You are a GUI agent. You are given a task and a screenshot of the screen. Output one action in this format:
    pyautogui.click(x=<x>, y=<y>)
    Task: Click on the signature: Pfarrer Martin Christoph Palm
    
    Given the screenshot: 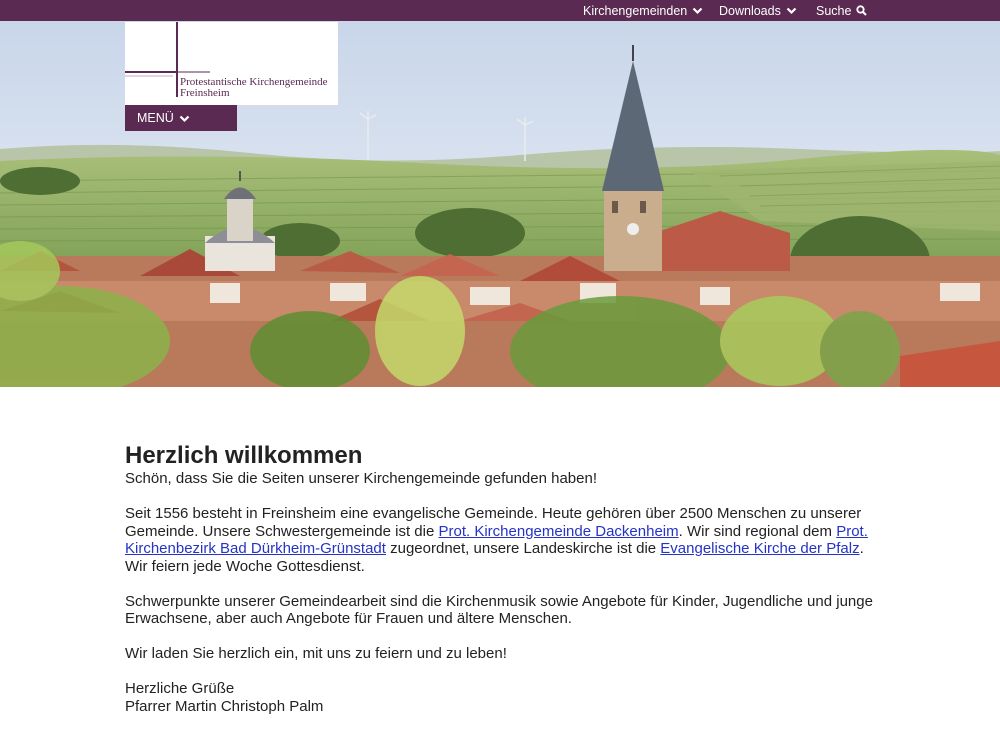 What is the action you would take?
    pyautogui.click(x=224, y=706)
    